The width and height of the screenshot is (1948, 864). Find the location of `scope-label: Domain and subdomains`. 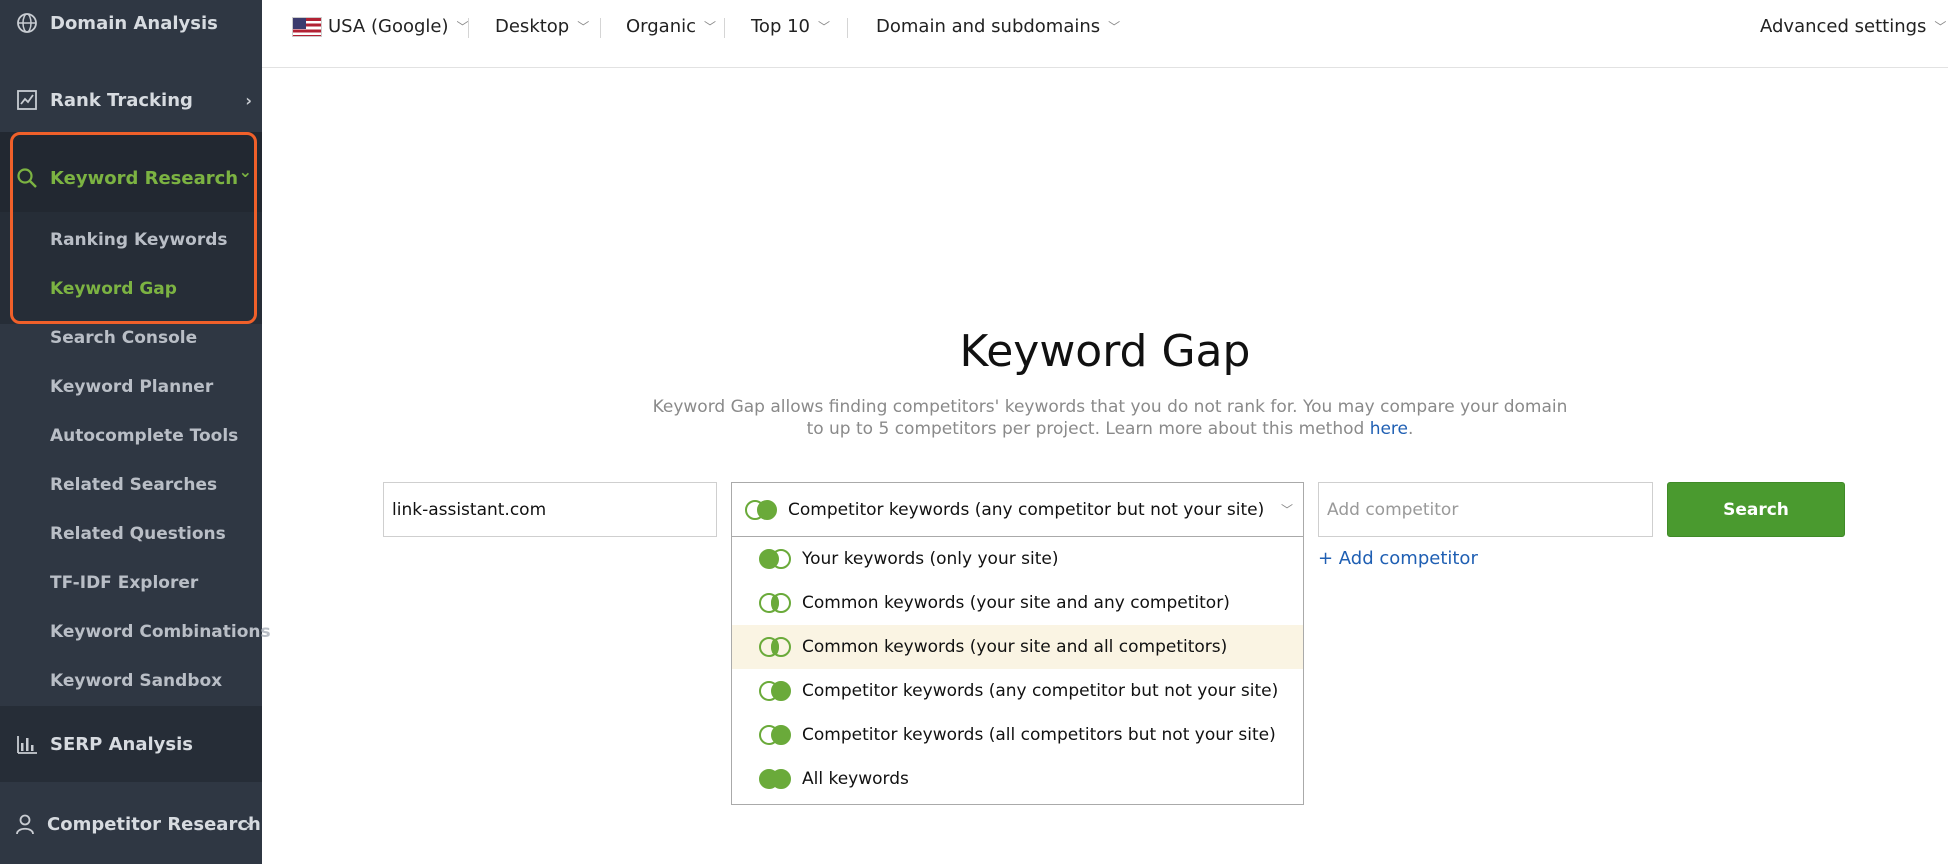

scope-label: Domain and subdomains is located at coordinates (988, 26).